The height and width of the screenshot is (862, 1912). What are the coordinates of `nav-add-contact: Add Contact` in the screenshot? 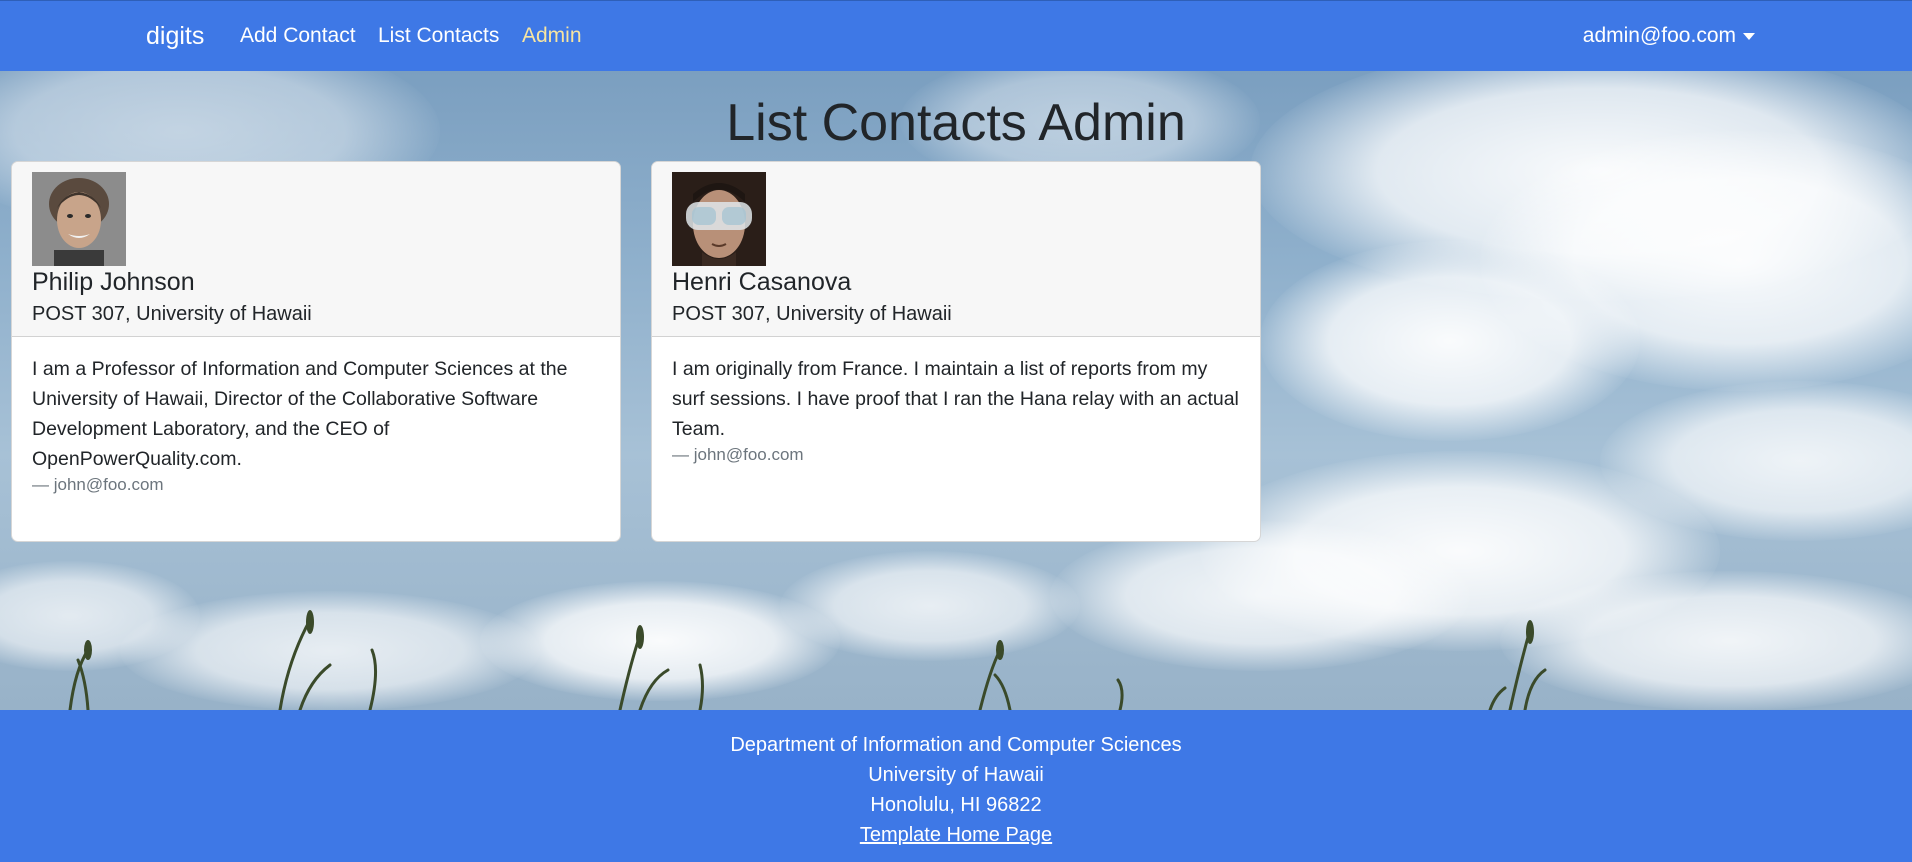 It's located at (298, 36).